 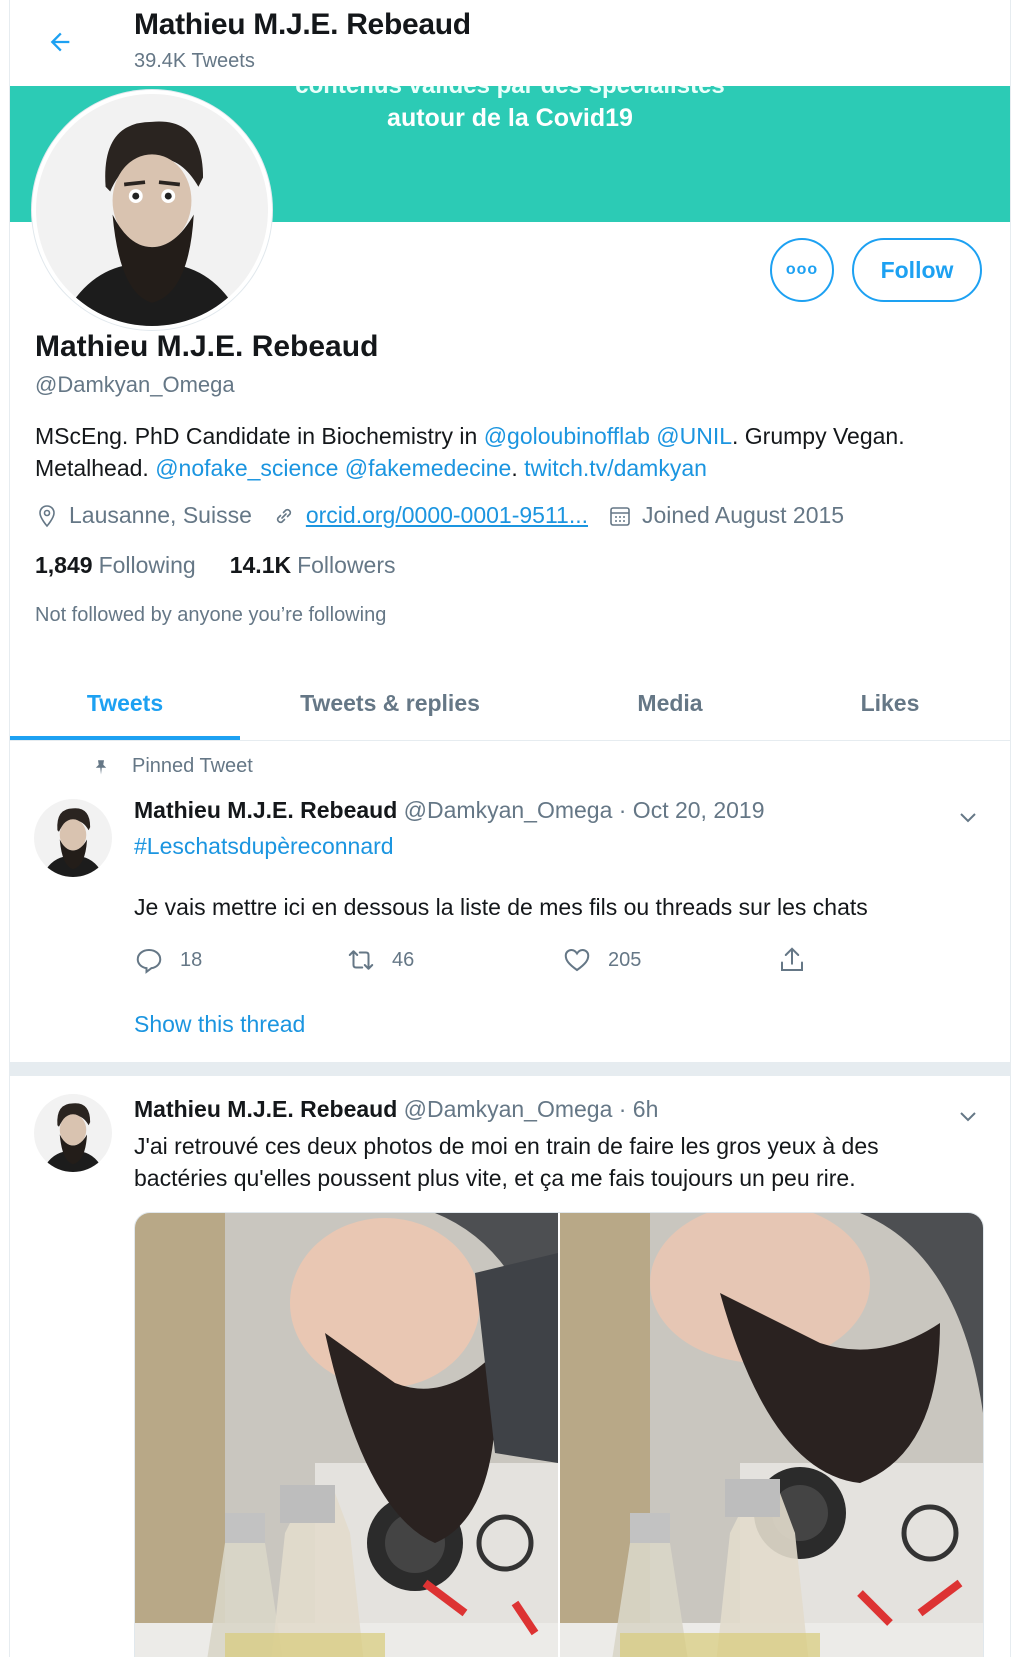 I want to click on tweet-actions: 18 46 205, so click(x=554, y=962).